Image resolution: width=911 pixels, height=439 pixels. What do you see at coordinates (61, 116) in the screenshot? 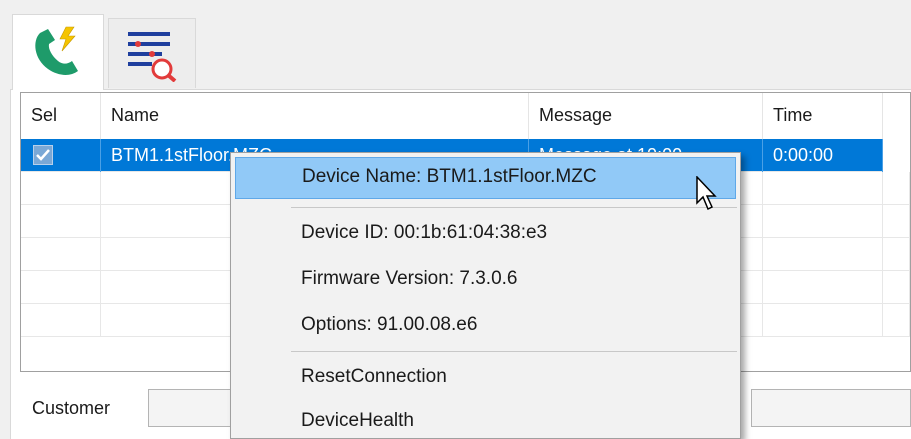
I see `column-header-sel: Sel` at bounding box center [61, 116].